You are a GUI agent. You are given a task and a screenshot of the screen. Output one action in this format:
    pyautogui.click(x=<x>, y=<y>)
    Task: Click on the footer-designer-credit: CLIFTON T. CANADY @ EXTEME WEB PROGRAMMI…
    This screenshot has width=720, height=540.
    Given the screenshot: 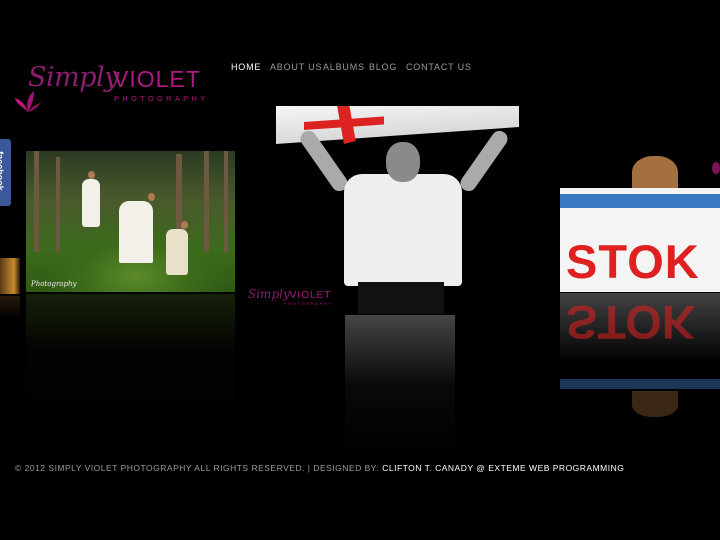 What is the action you would take?
    pyautogui.click(x=503, y=468)
    